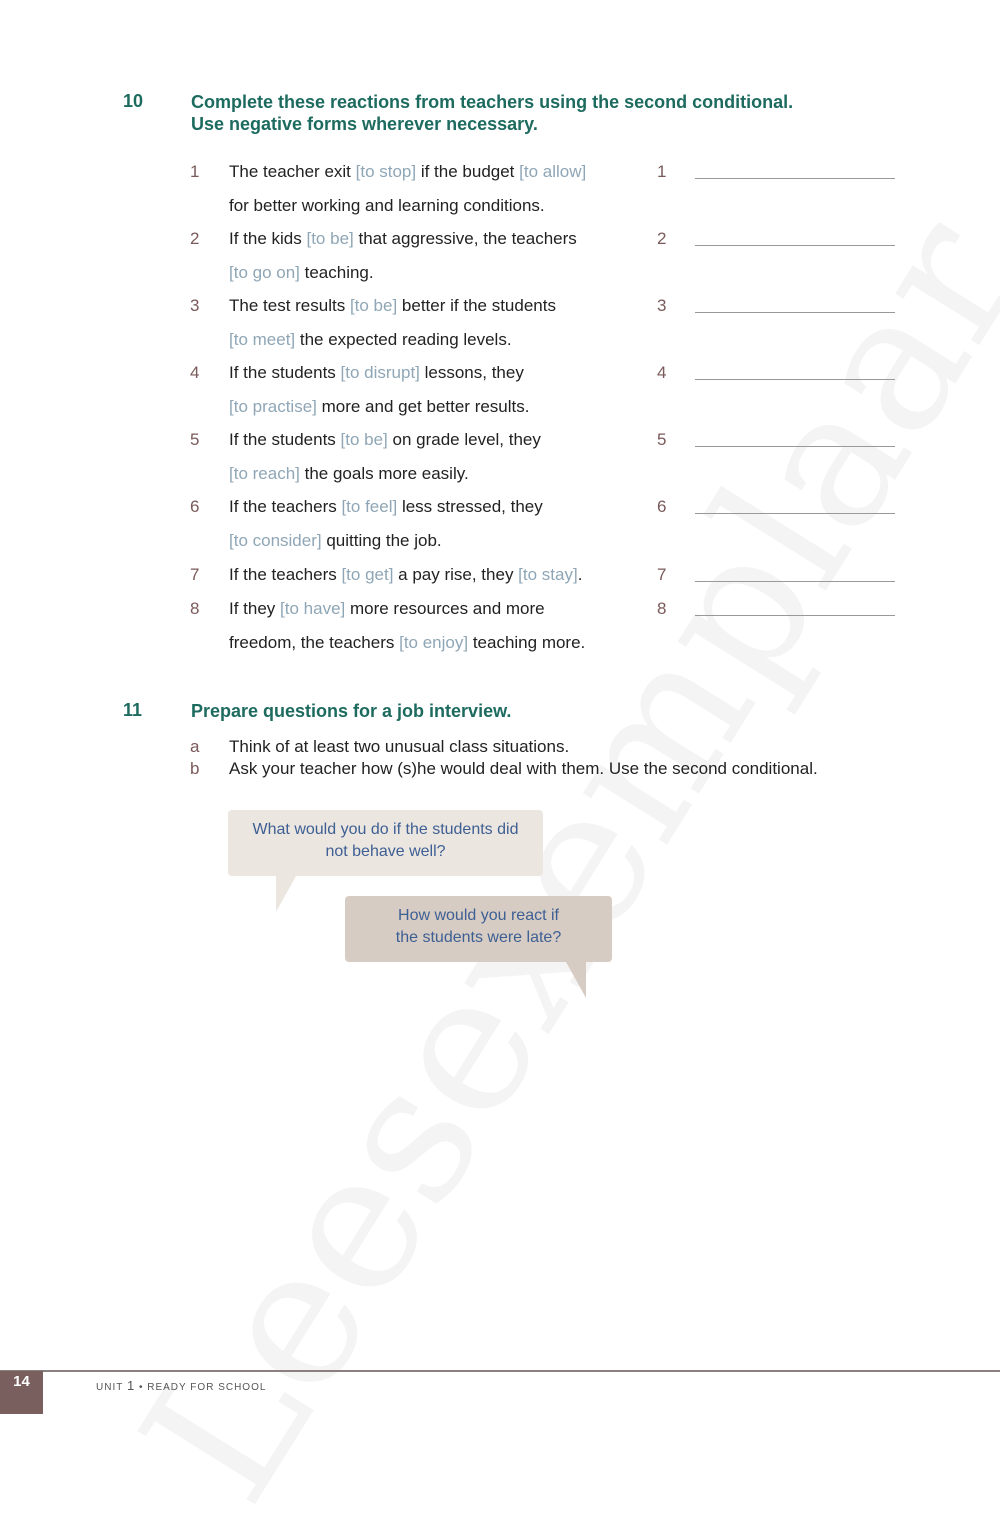 The height and width of the screenshot is (1537, 1000). Describe the element at coordinates (403, 339) in the screenshot. I see `item-text: the expected reading levels.` at that location.